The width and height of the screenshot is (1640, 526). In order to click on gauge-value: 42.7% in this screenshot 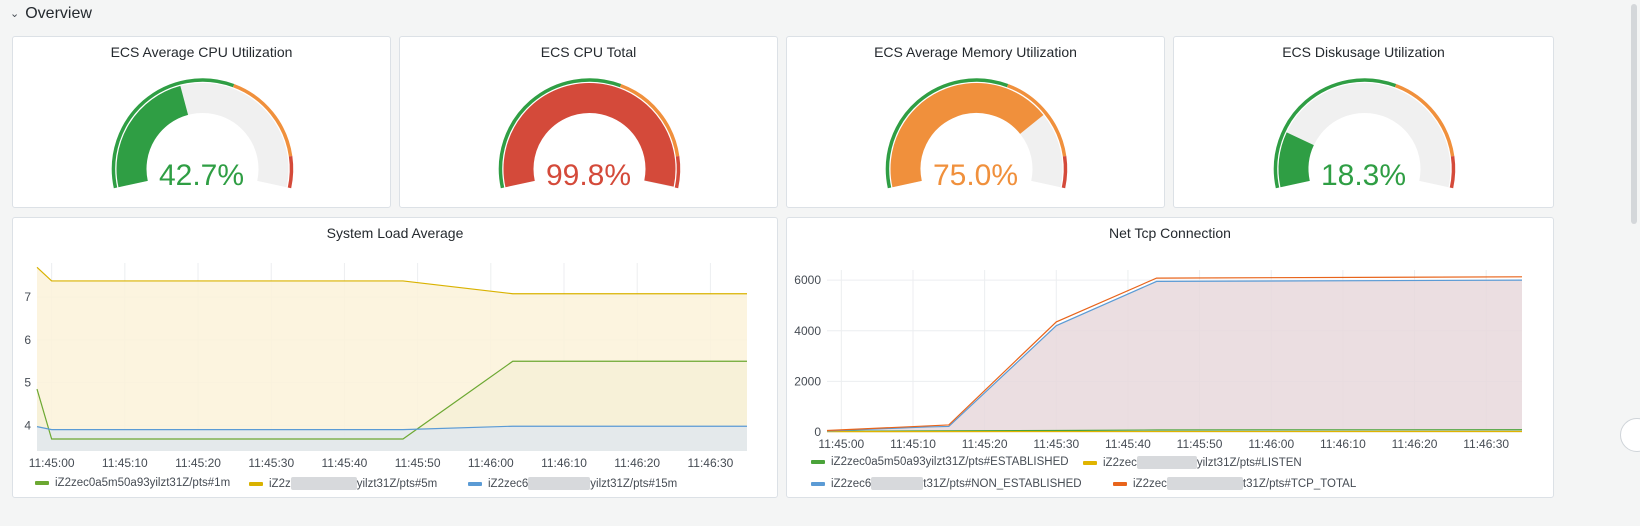, I will do `click(201, 175)`.